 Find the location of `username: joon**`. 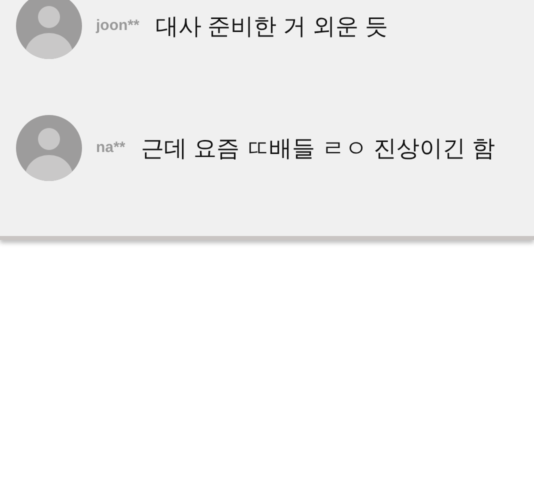

username: joon** is located at coordinates (118, 26).